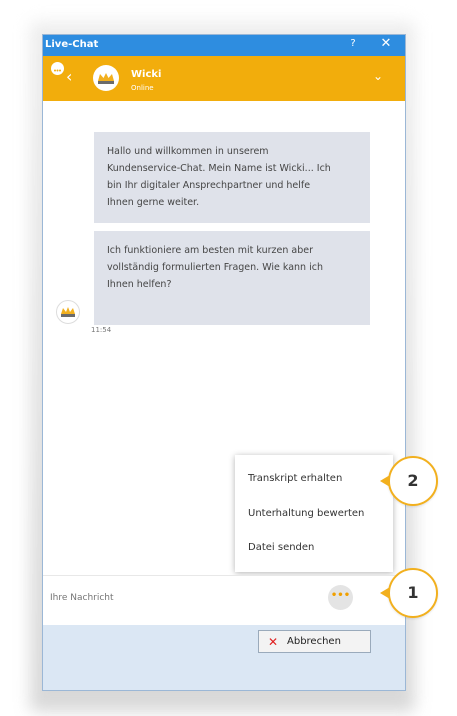 The image size is (457, 716). I want to click on callout-2: 2, so click(409, 481).